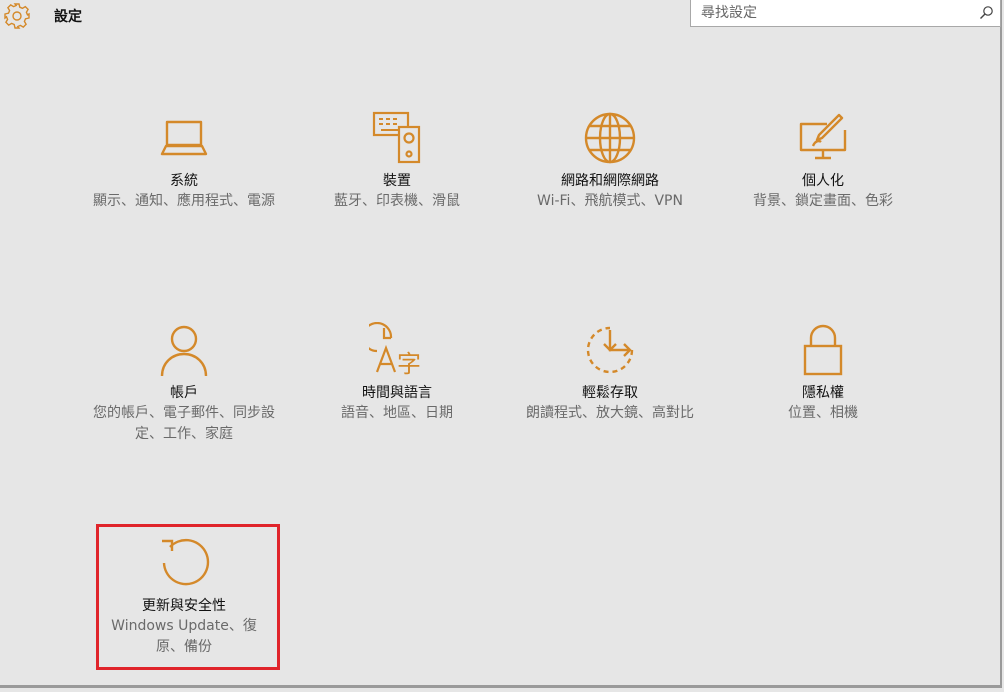 The width and height of the screenshot is (1004, 692). What do you see at coordinates (823, 136) in the screenshot?
I see `paint-icon` at bounding box center [823, 136].